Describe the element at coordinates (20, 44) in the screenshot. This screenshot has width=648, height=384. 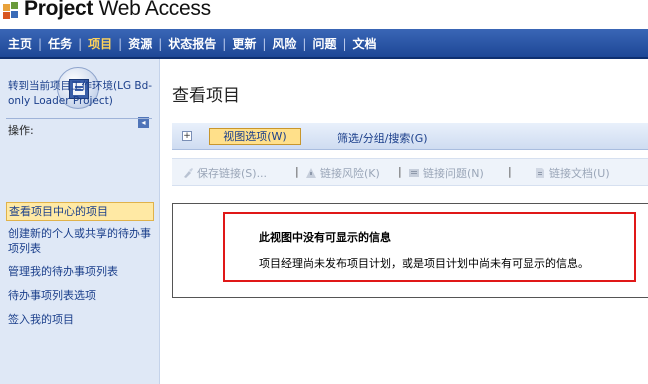
I see `nav-home: 主页` at that location.